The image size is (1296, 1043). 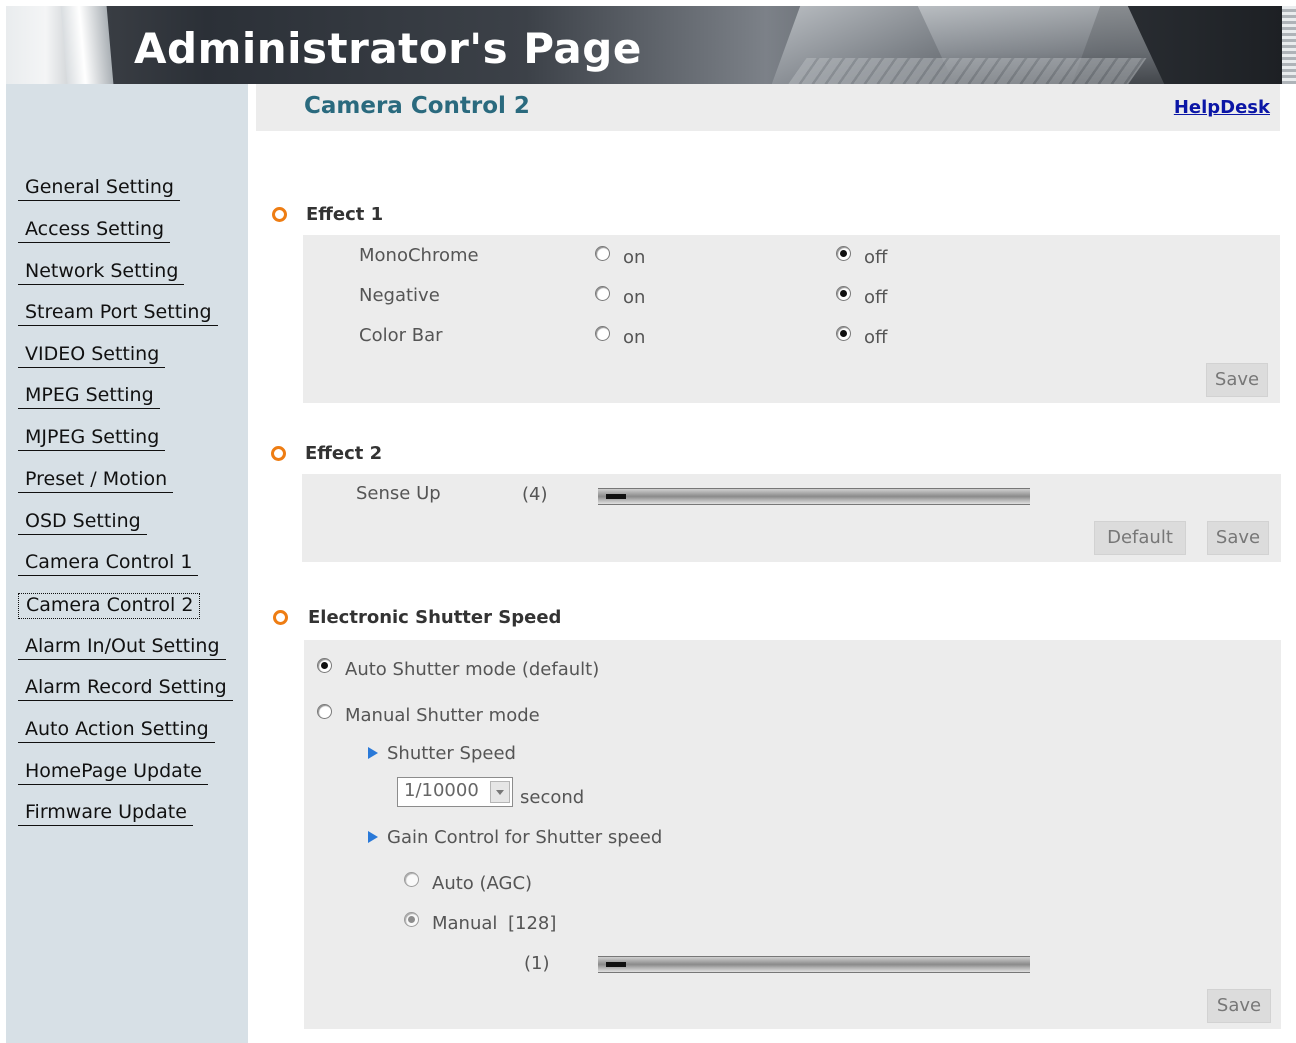 What do you see at coordinates (87, 45) in the screenshot?
I see `banner-decoration` at bounding box center [87, 45].